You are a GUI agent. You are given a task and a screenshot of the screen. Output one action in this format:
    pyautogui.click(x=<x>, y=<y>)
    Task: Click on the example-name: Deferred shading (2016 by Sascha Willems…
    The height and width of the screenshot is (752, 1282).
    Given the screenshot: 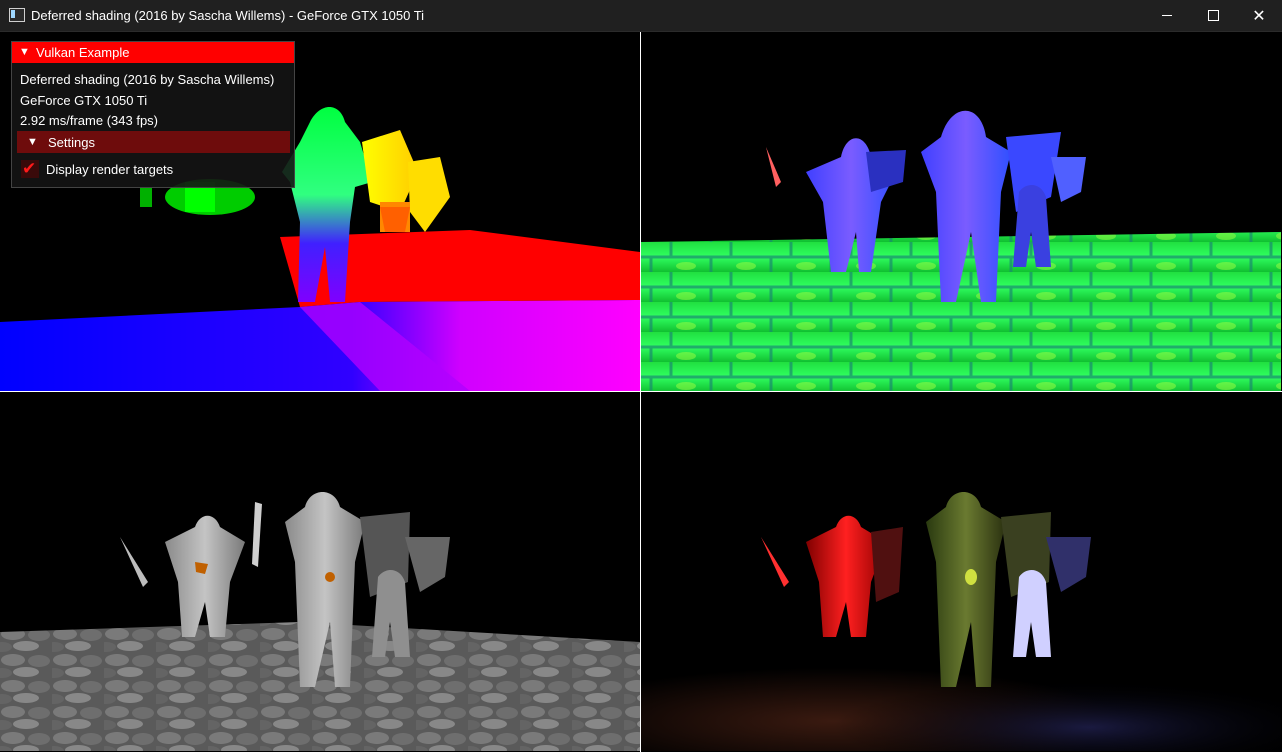 What is the action you would take?
    pyautogui.click(x=147, y=79)
    